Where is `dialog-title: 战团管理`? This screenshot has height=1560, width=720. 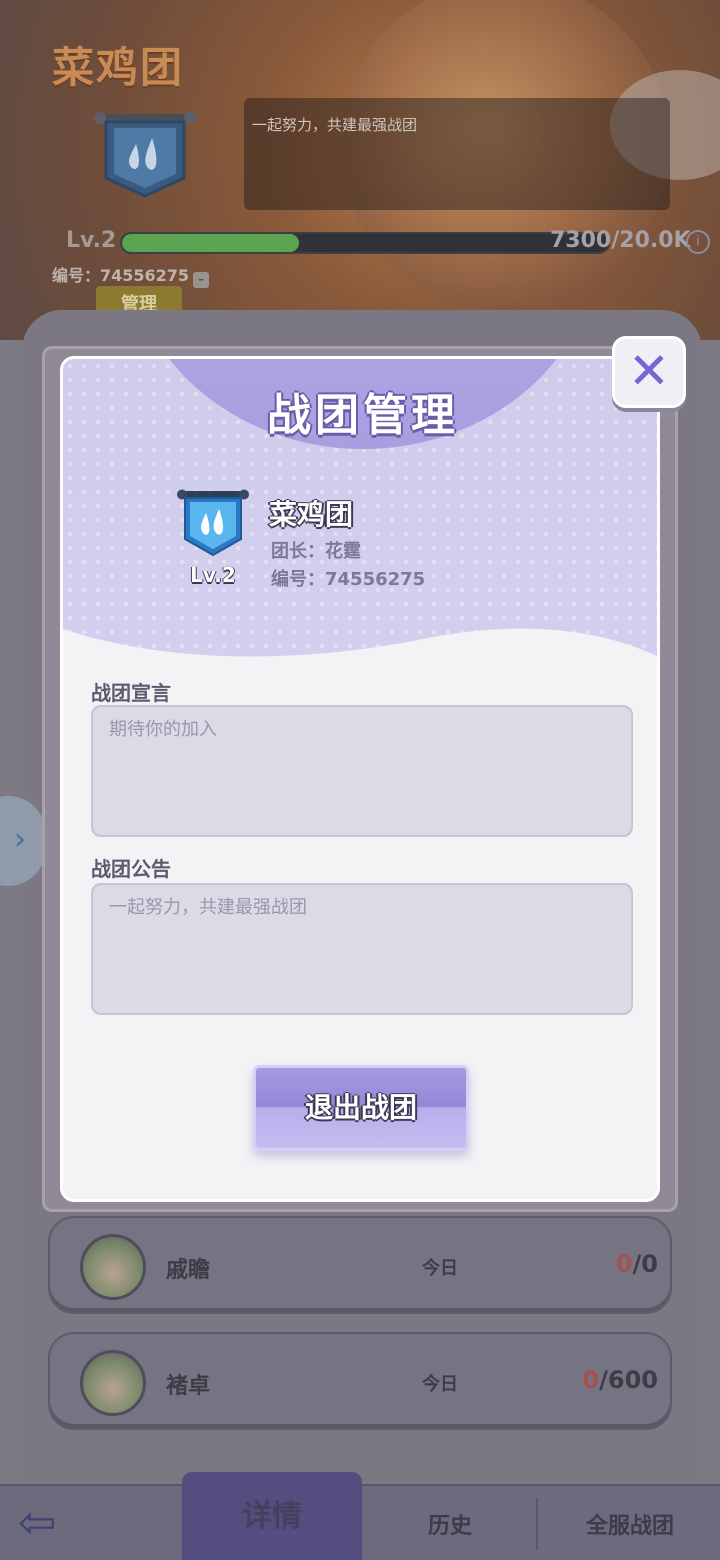 dialog-title: 战团管理 is located at coordinates (363, 415).